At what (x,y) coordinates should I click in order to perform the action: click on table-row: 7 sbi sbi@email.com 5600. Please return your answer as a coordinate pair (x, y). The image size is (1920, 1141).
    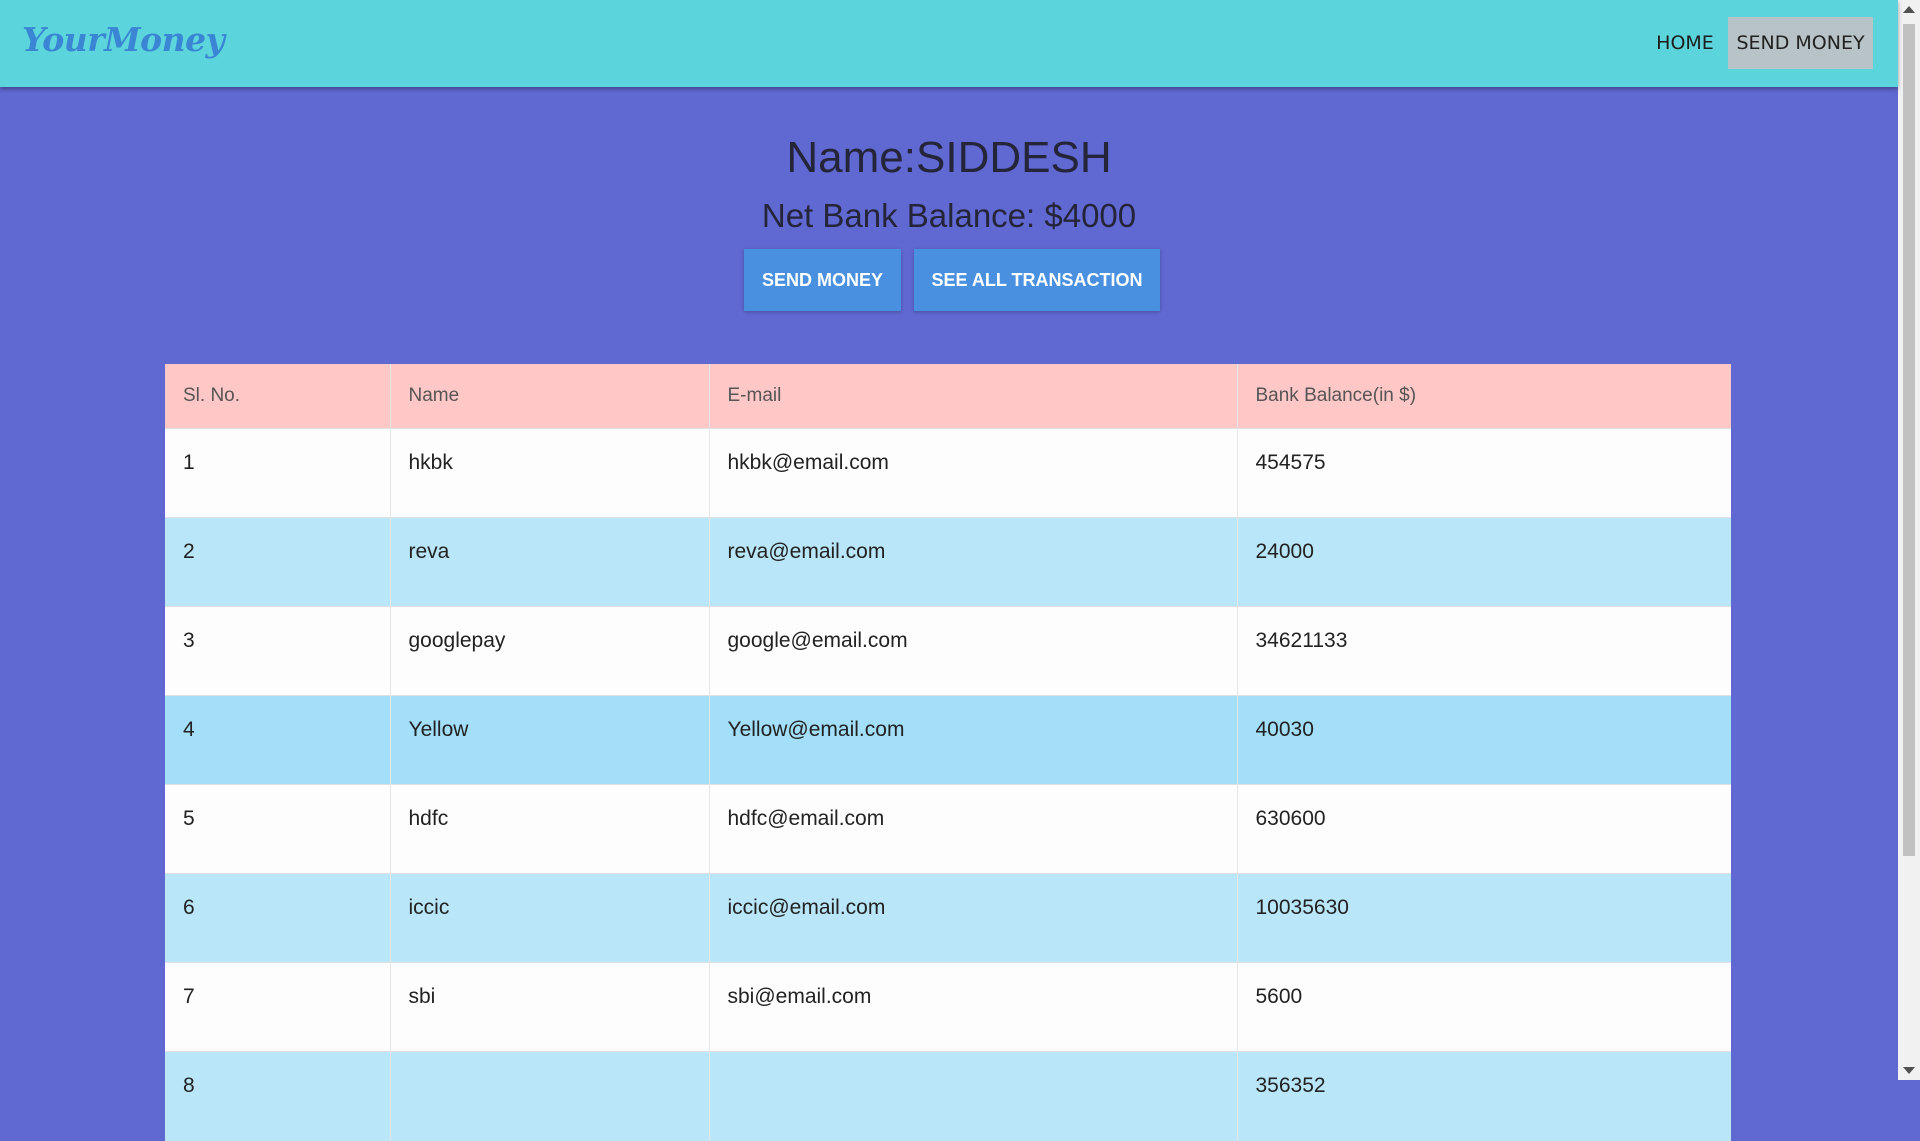
    Looking at the image, I should click on (948, 1007).